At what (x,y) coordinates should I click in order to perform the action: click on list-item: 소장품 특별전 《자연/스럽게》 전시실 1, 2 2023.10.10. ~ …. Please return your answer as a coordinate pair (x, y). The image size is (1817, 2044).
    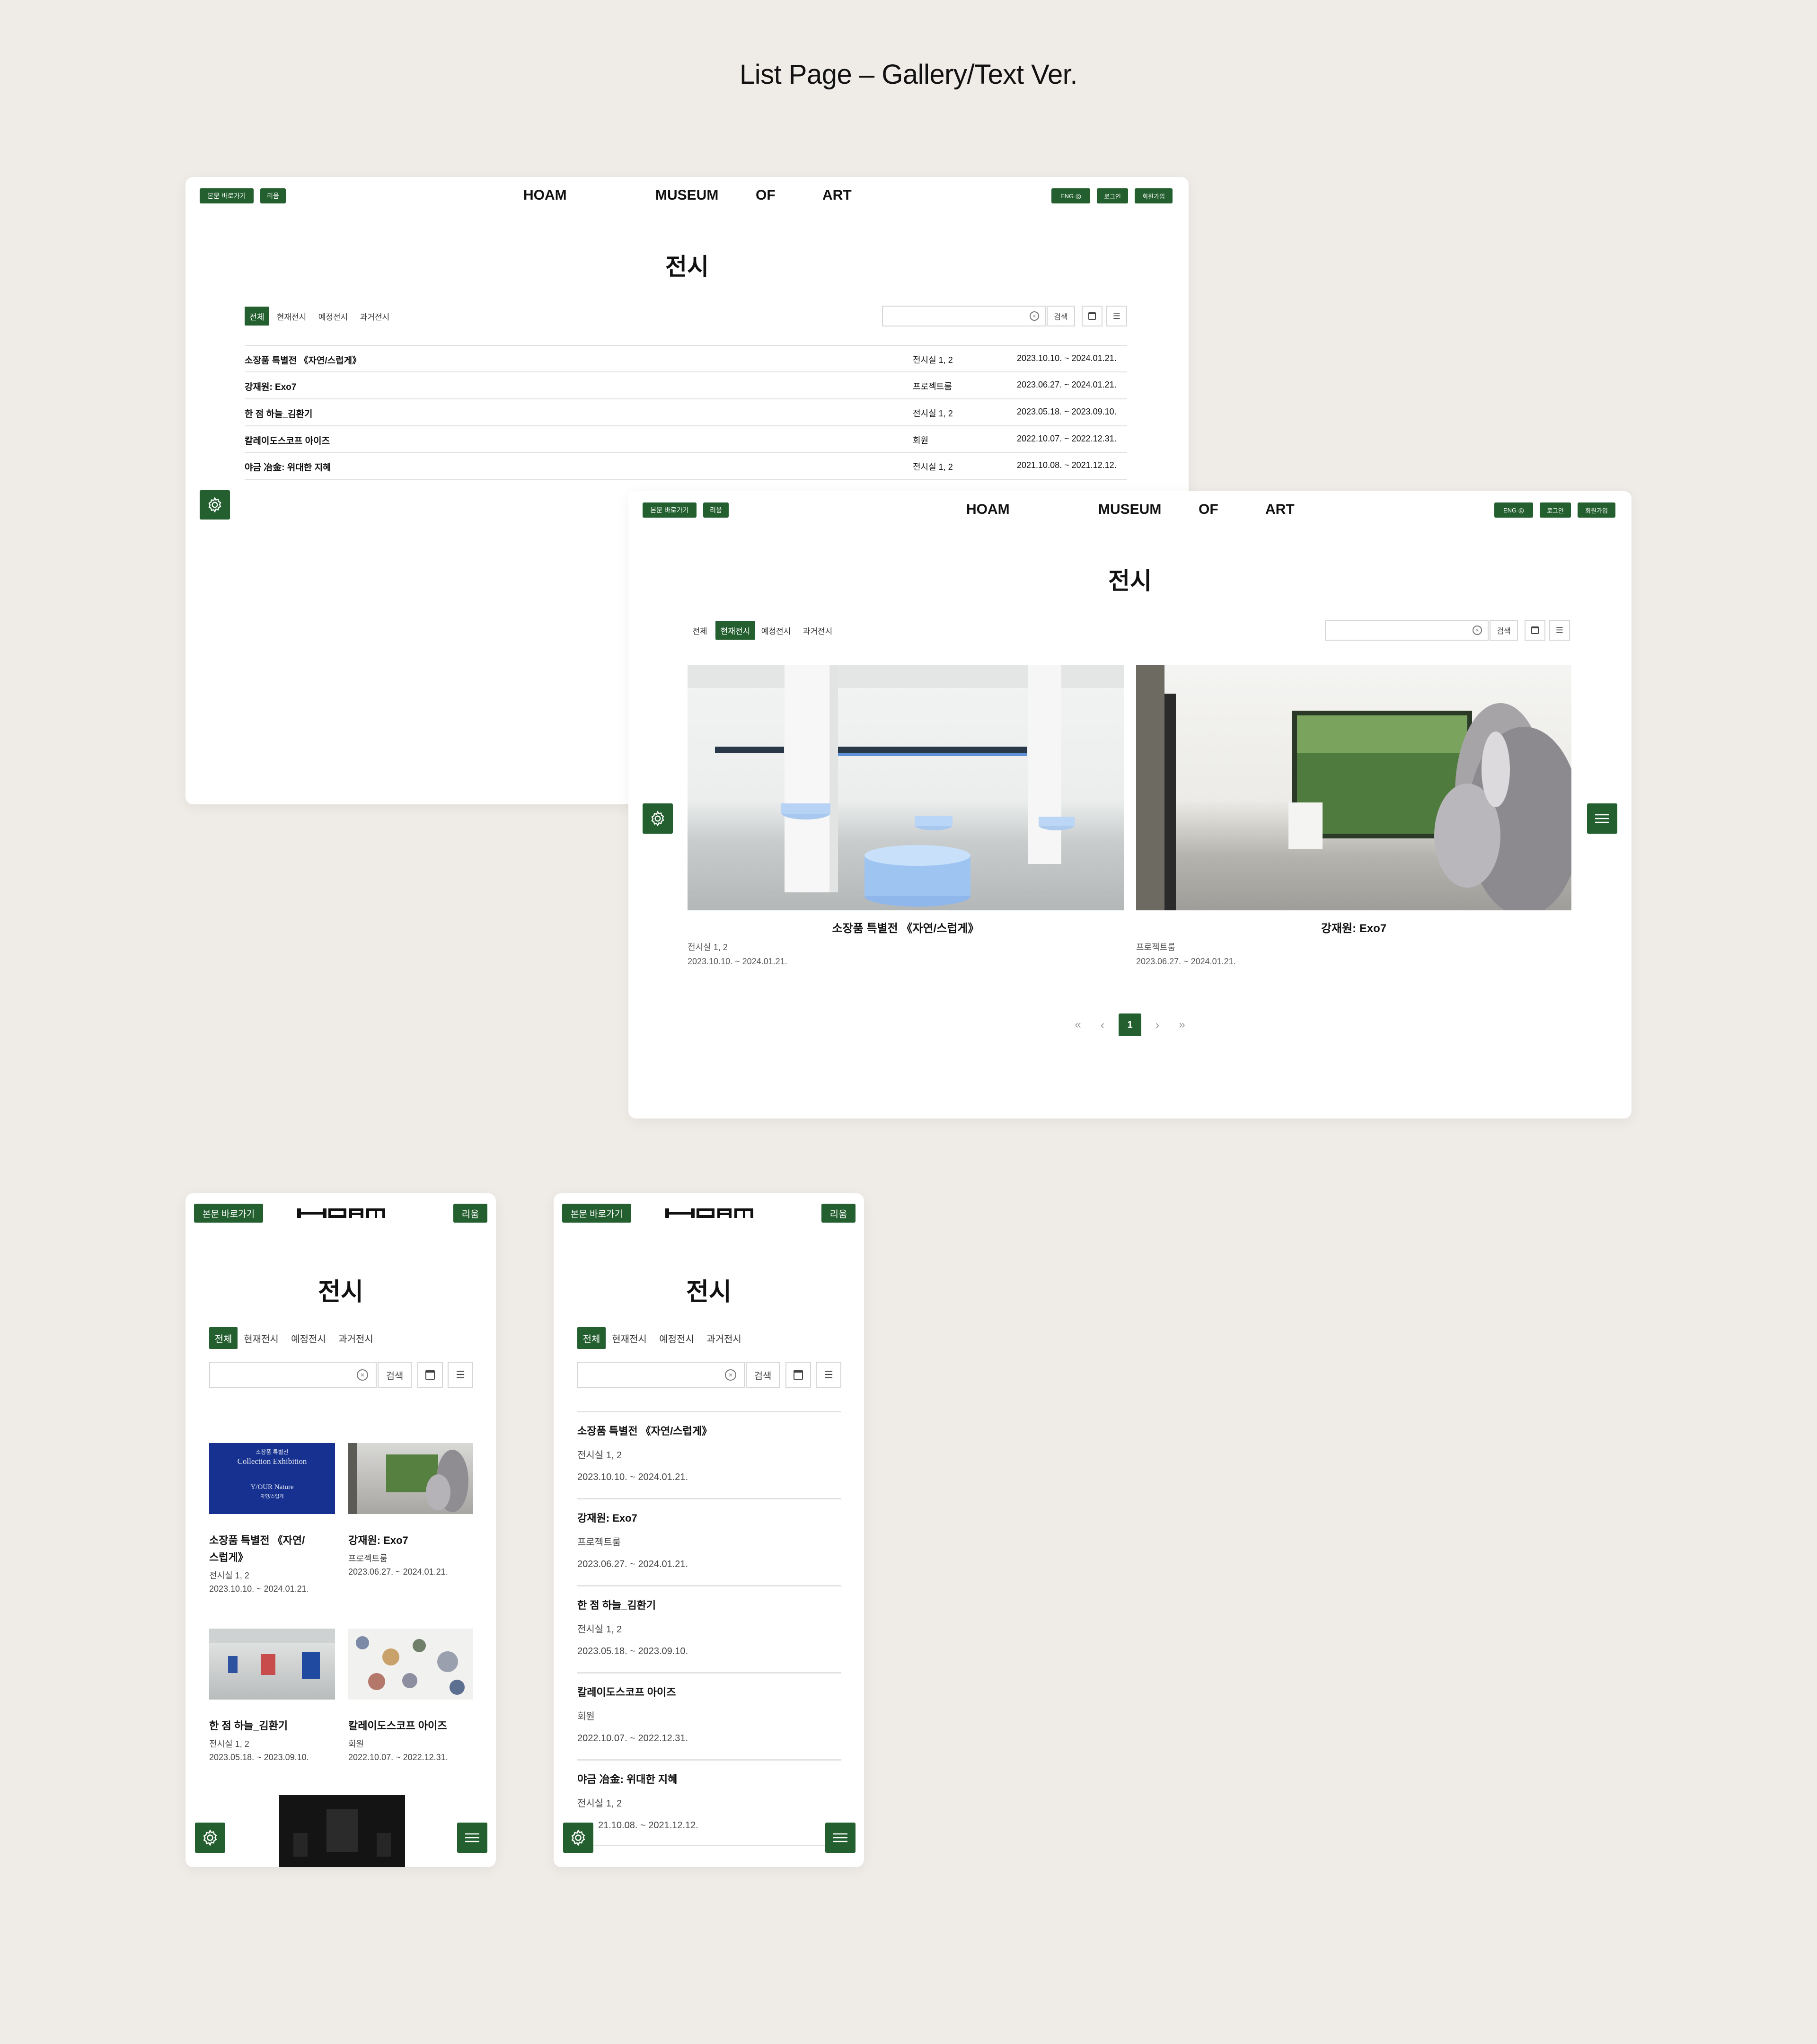
    Looking at the image, I should click on (709, 1454).